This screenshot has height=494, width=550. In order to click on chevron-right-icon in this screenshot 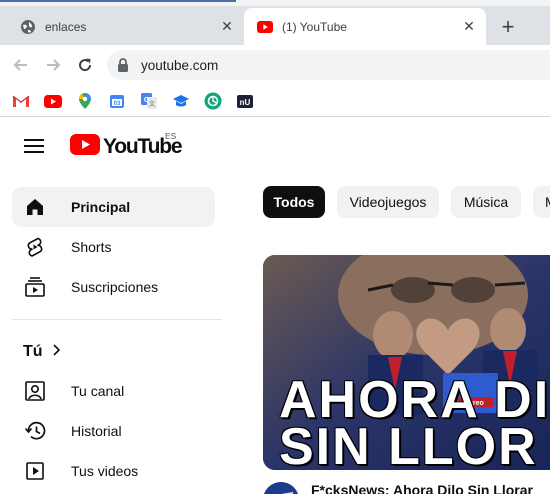, I will do `click(56, 352)`.